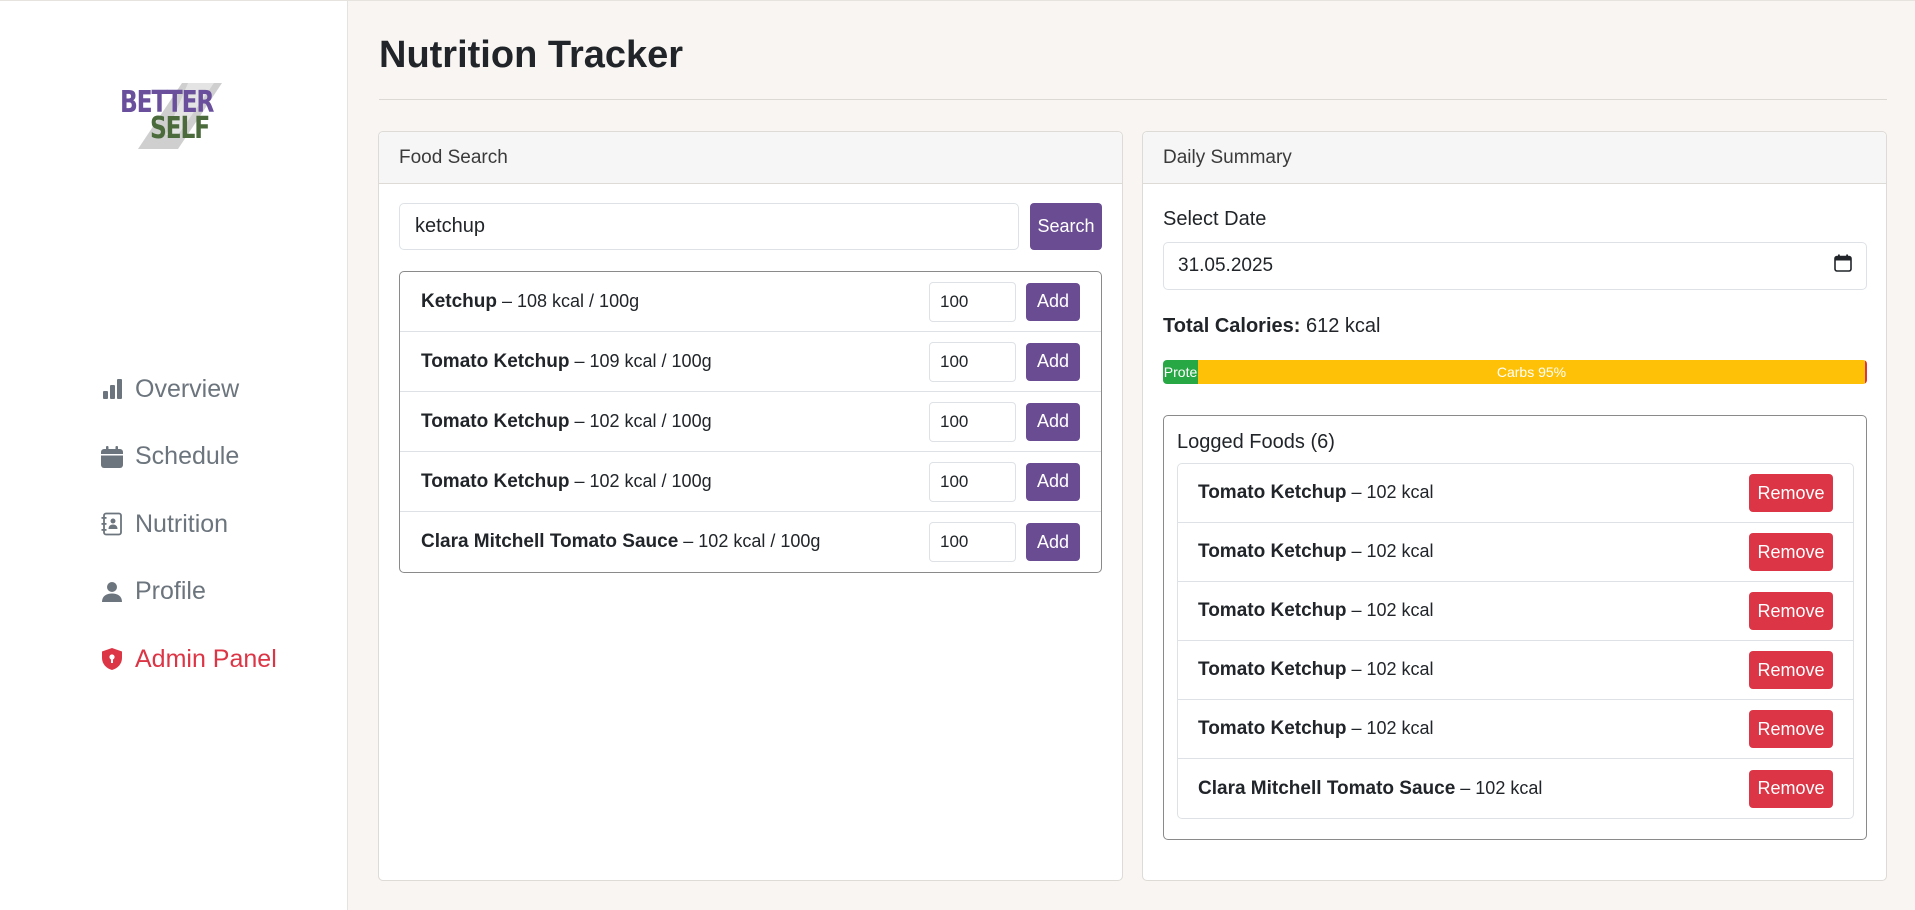 The width and height of the screenshot is (1915, 910). Describe the element at coordinates (170, 591) in the screenshot. I see `sidebar-item-label: Profile` at that location.